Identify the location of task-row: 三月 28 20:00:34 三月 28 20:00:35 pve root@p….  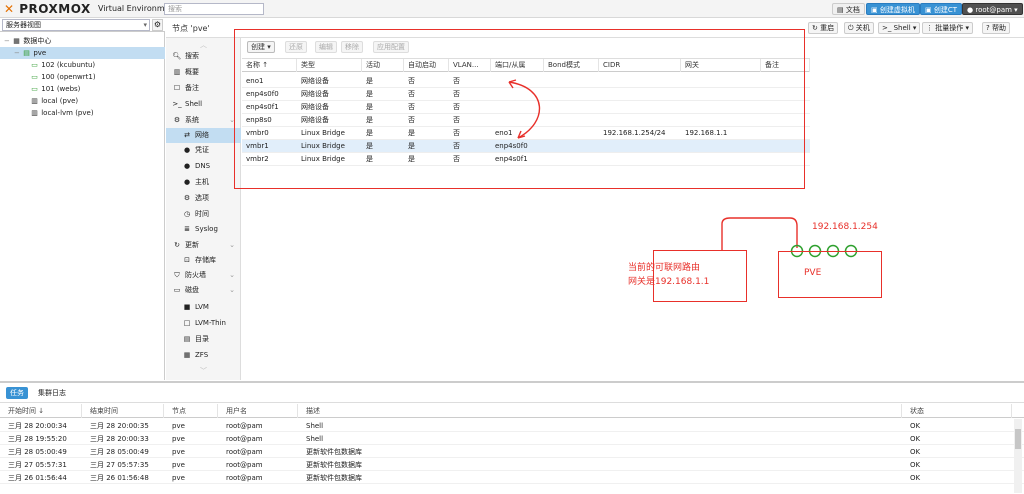
(512, 426).